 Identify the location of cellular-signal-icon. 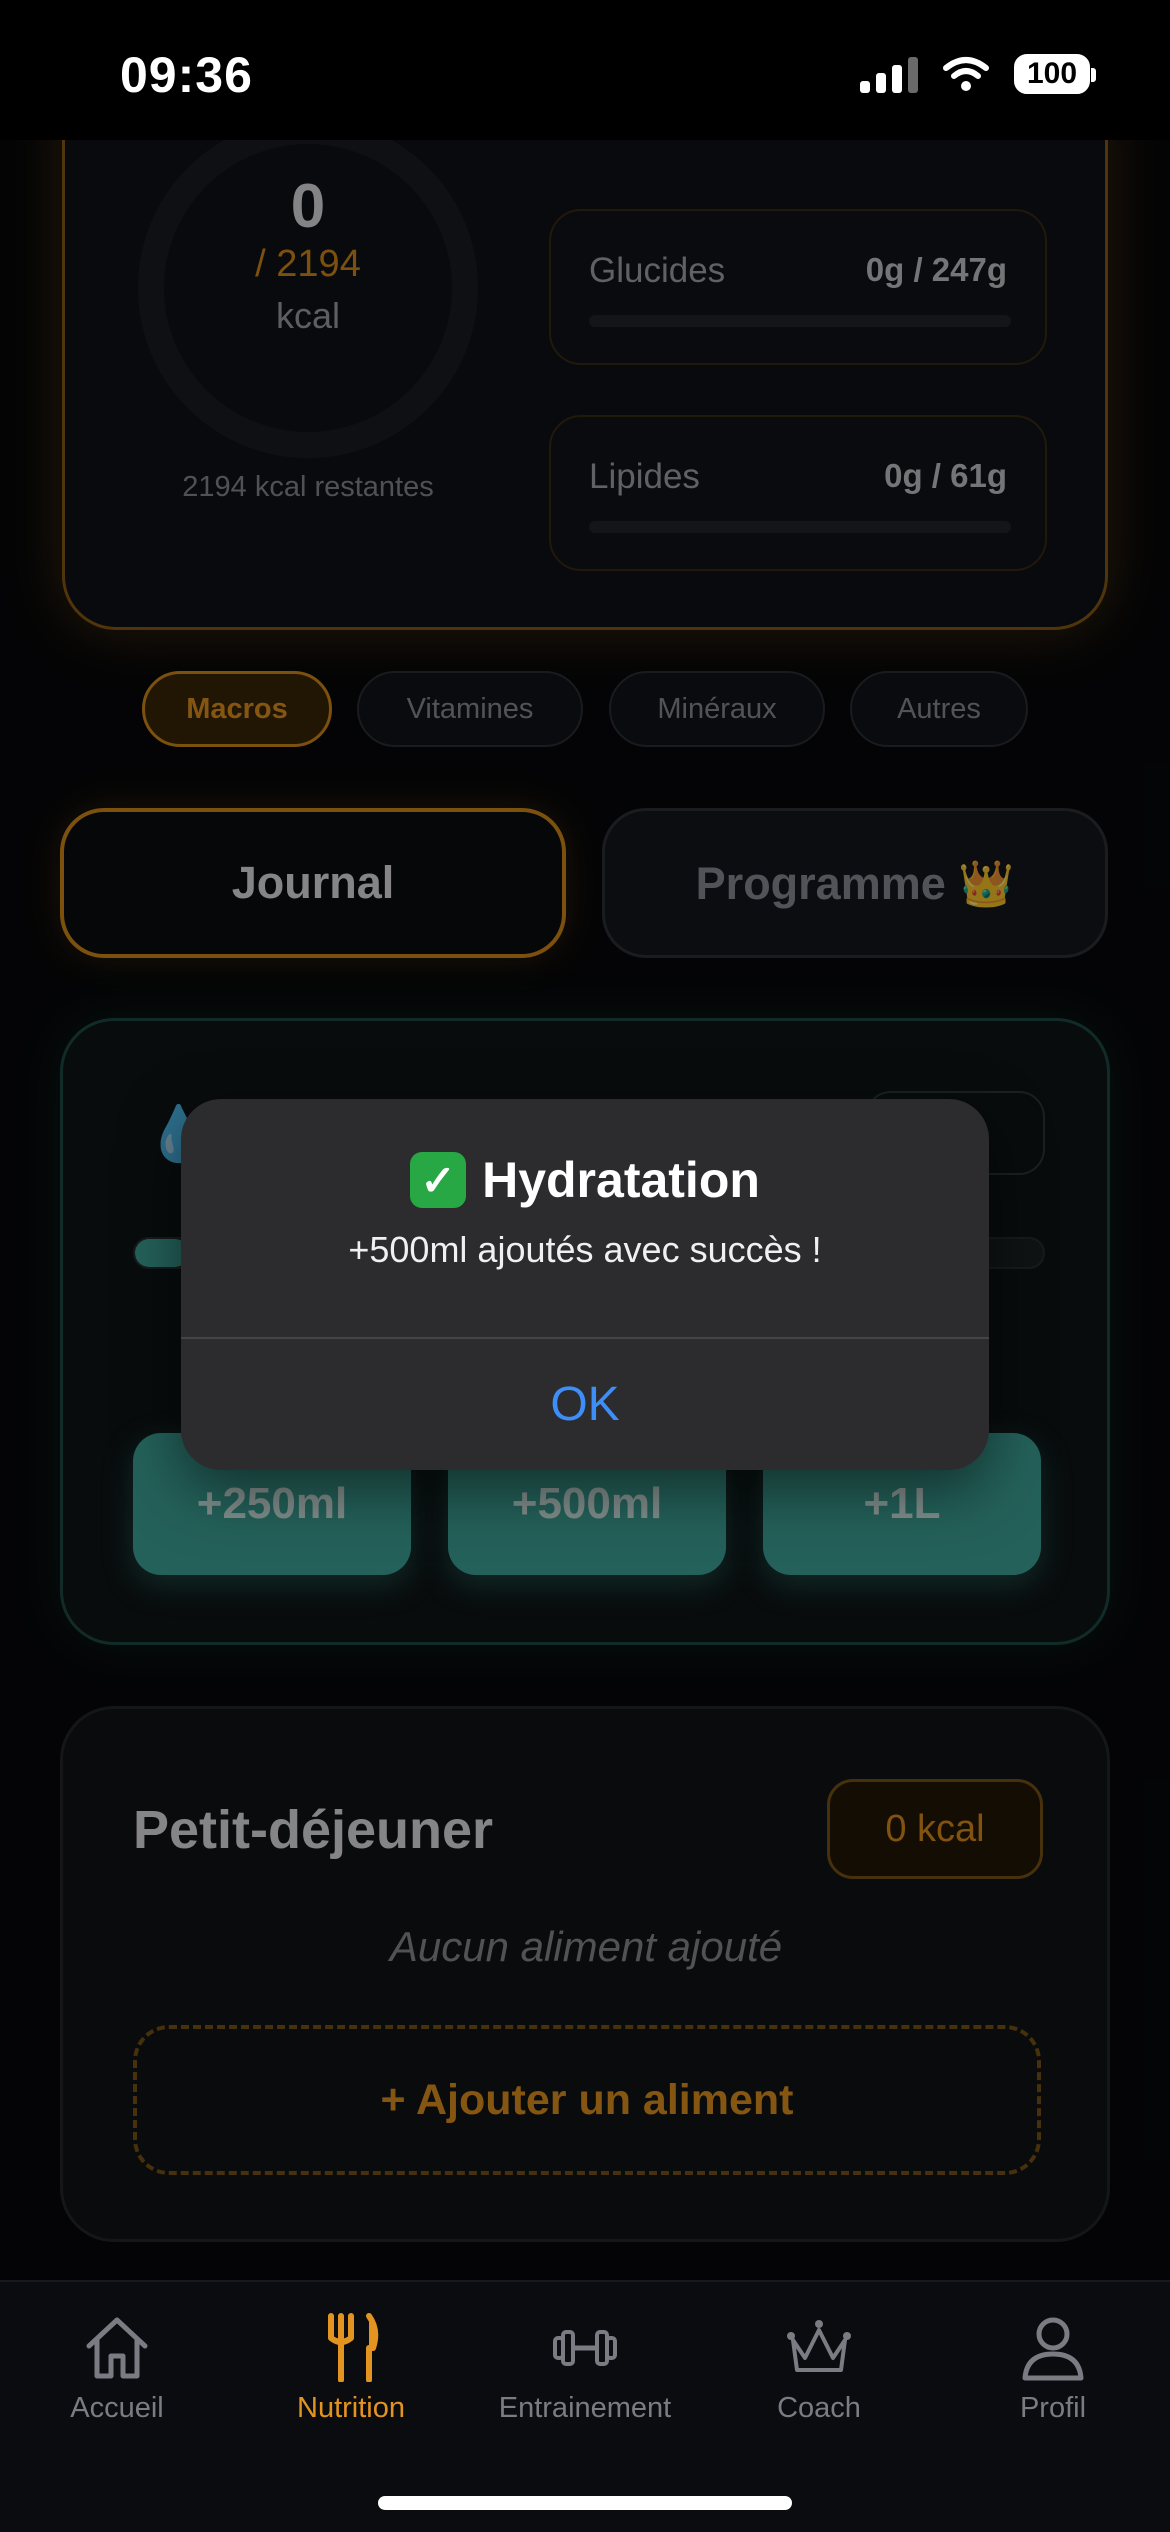
(889, 74).